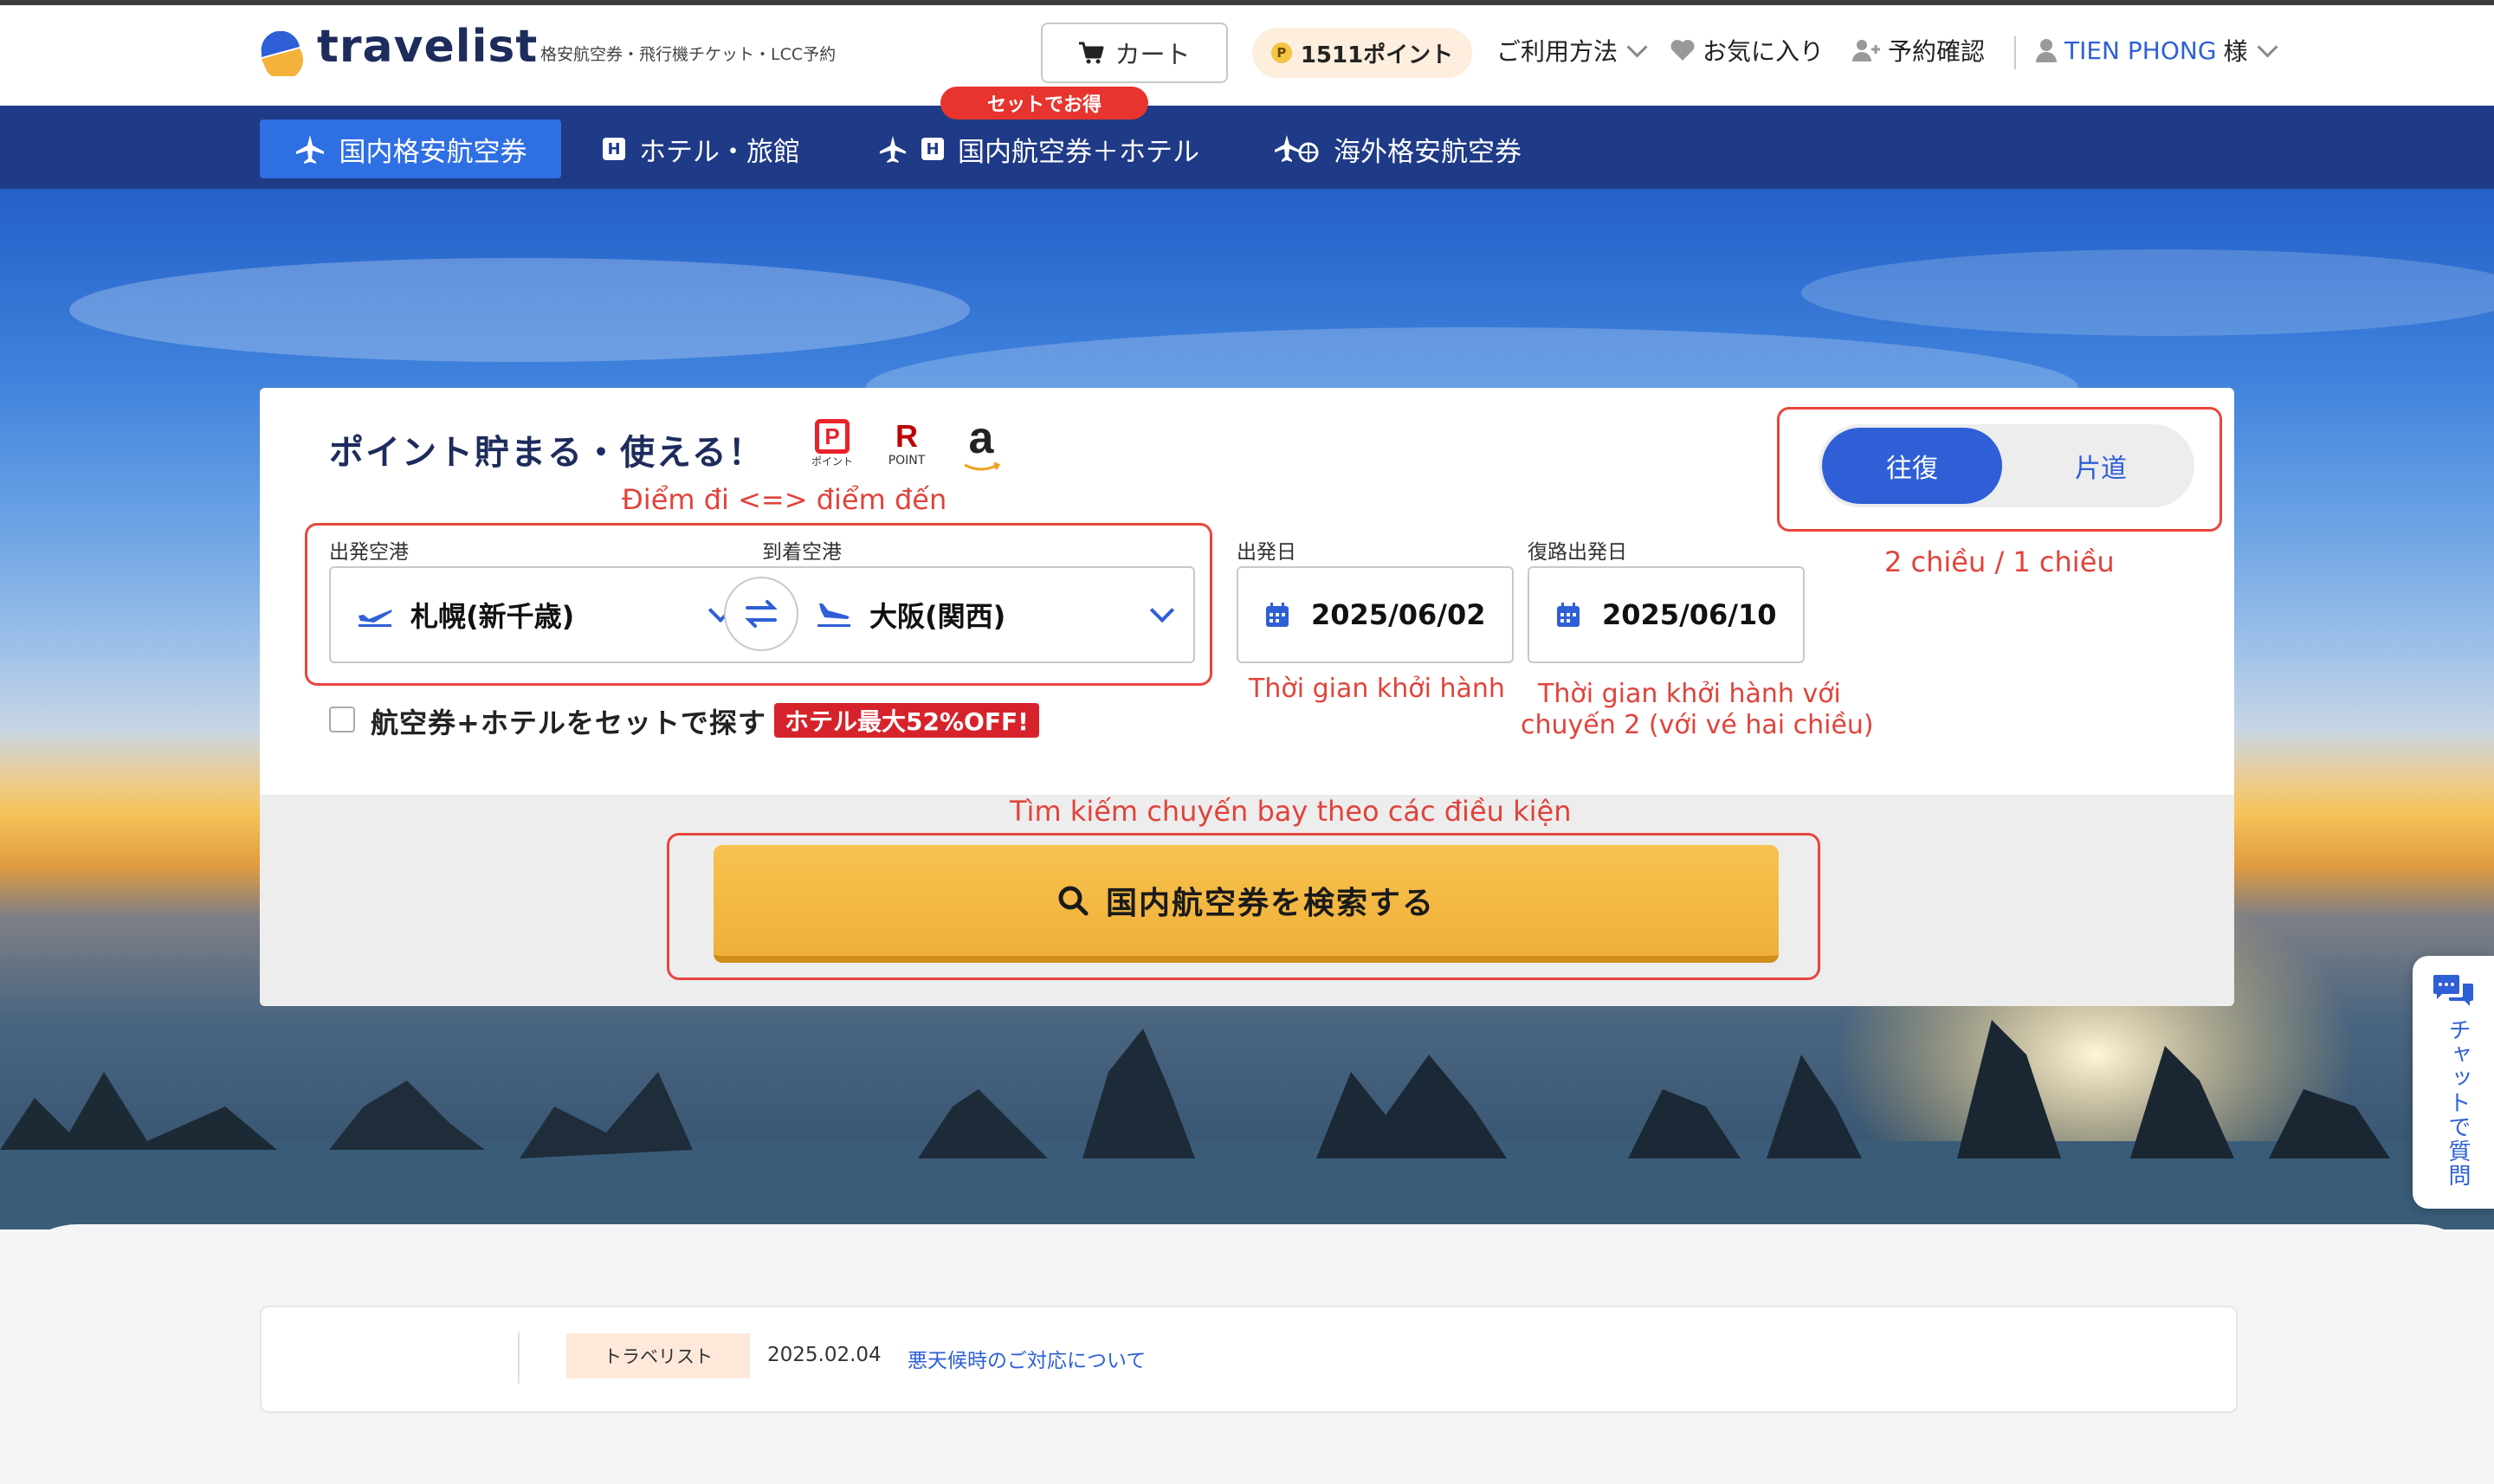 This screenshot has width=2494, height=1484. What do you see at coordinates (2015, 52) in the screenshot?
I see `header-divider` at bounding box center [2015, 52].